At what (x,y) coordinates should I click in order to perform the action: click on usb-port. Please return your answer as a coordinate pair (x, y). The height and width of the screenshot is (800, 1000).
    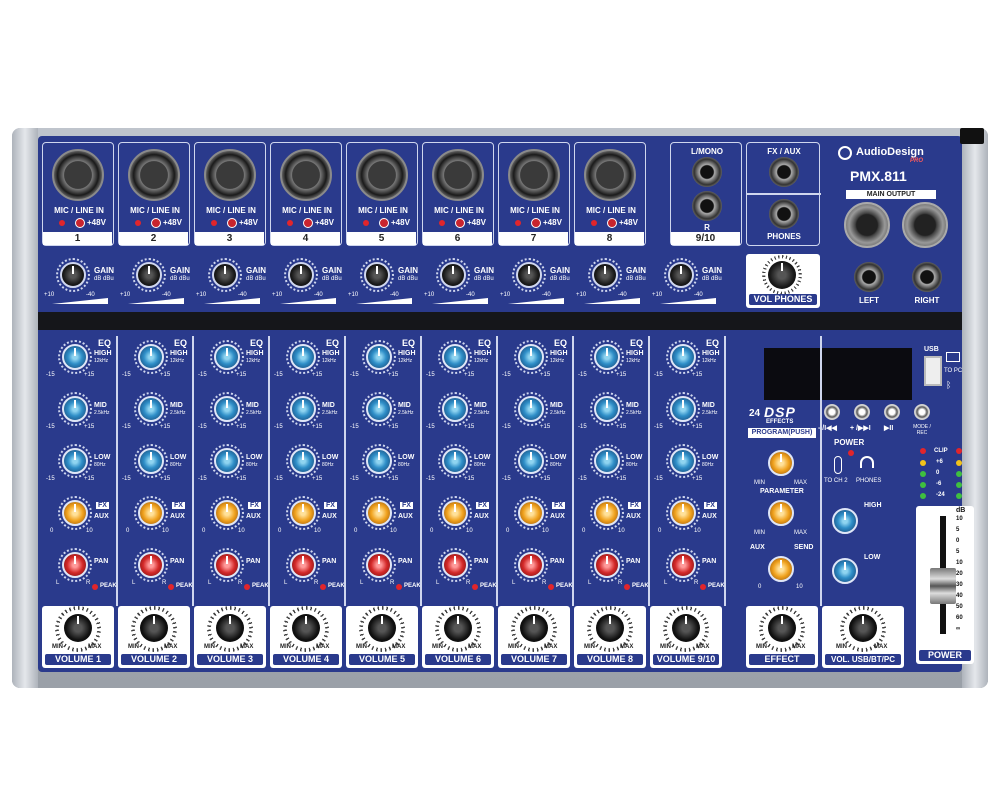
    Looking at the image, I should click on (933, 371).